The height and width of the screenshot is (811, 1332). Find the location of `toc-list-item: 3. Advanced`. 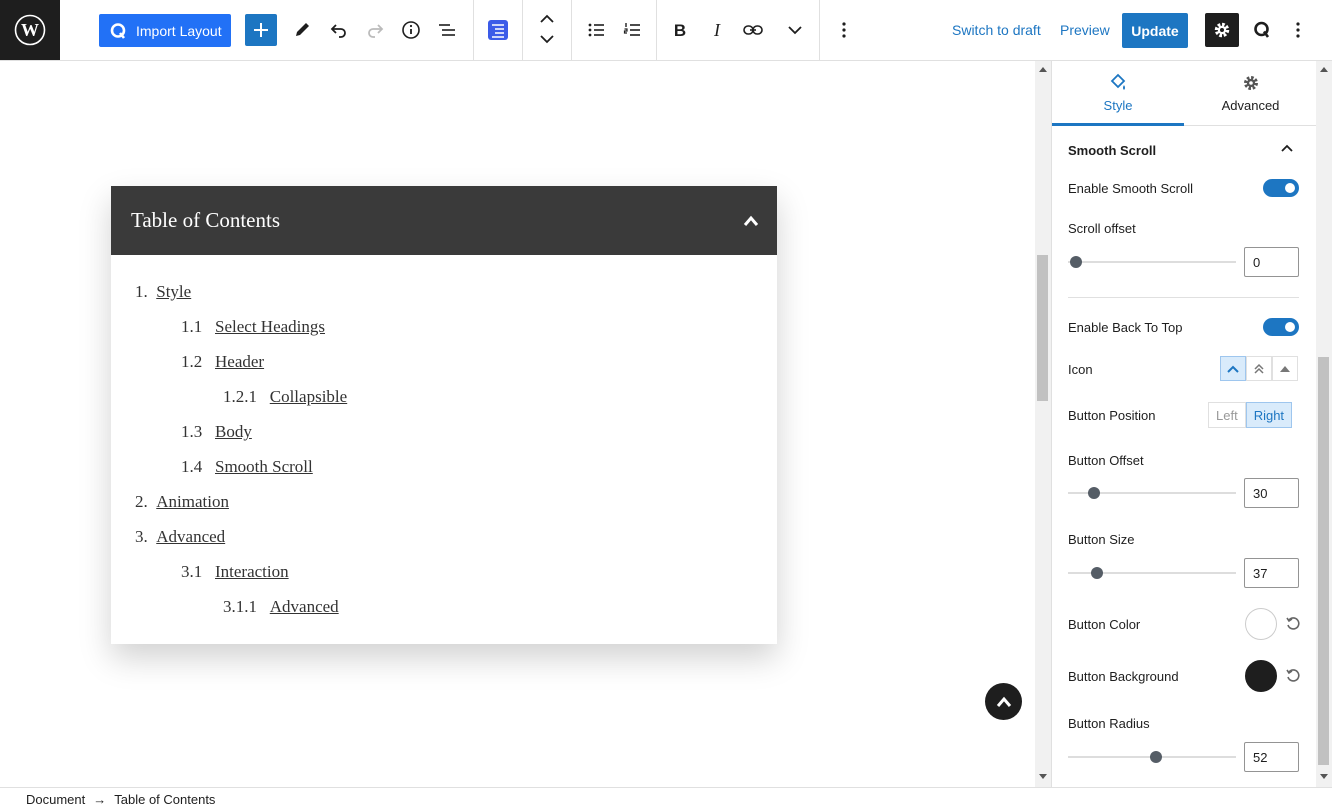

toc-list-item: 3. Advanced is located at coordinates (180, 537).